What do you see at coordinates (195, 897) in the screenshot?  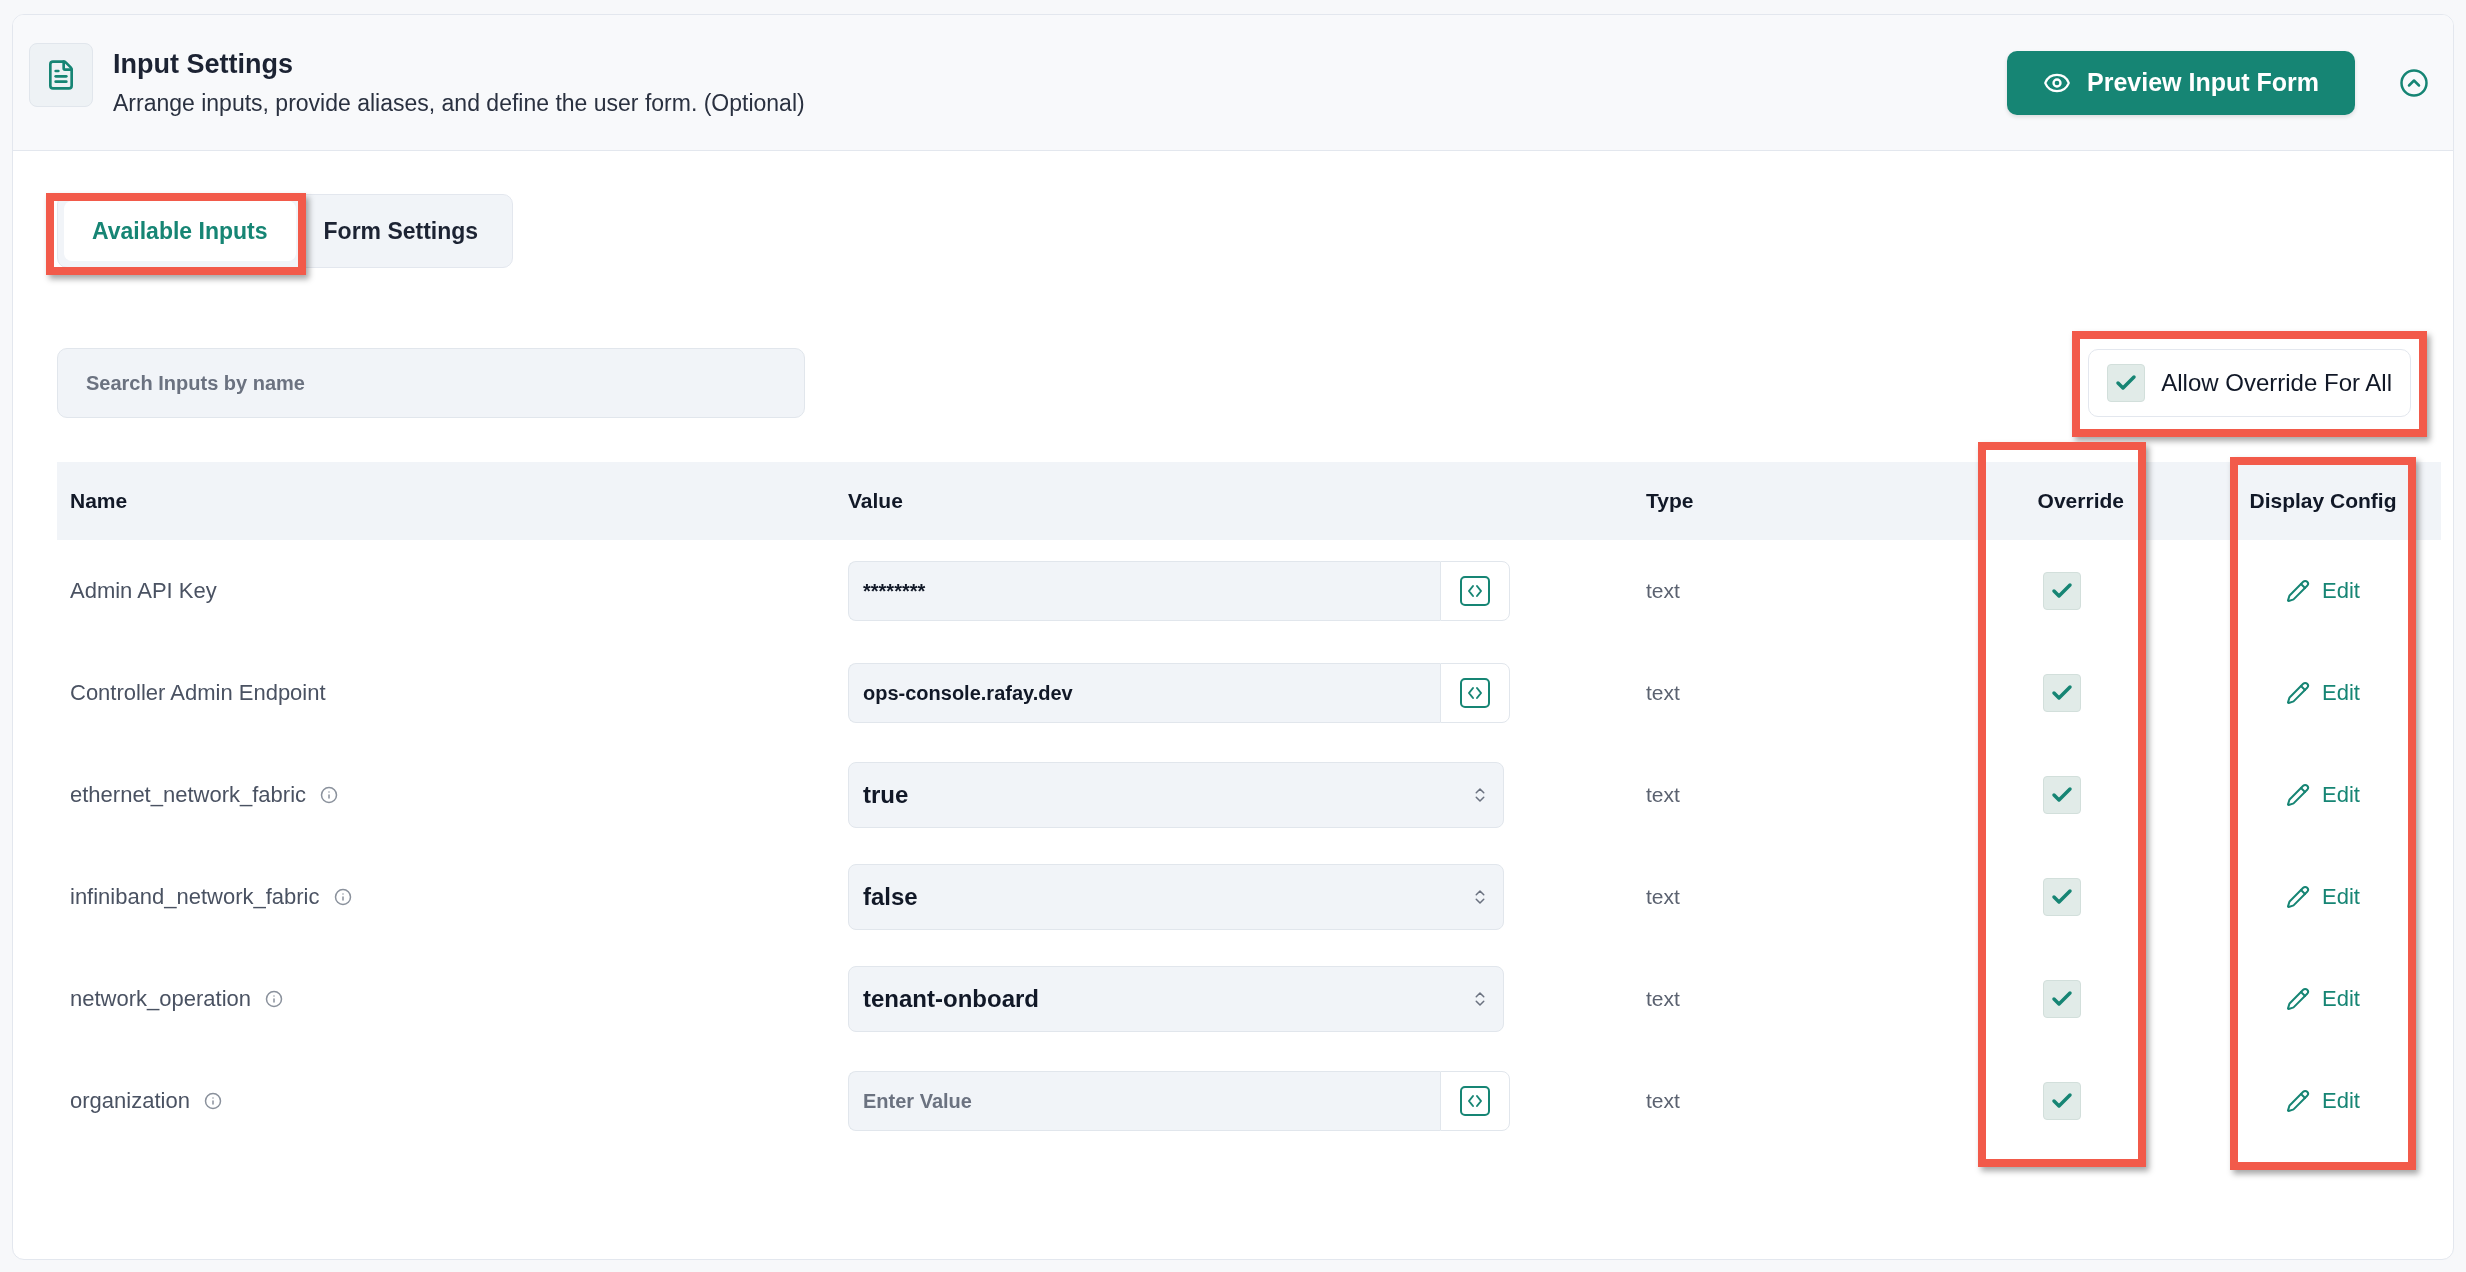 I see `input-name: infiniband_network_fabric` at bounding box center [195, 897].